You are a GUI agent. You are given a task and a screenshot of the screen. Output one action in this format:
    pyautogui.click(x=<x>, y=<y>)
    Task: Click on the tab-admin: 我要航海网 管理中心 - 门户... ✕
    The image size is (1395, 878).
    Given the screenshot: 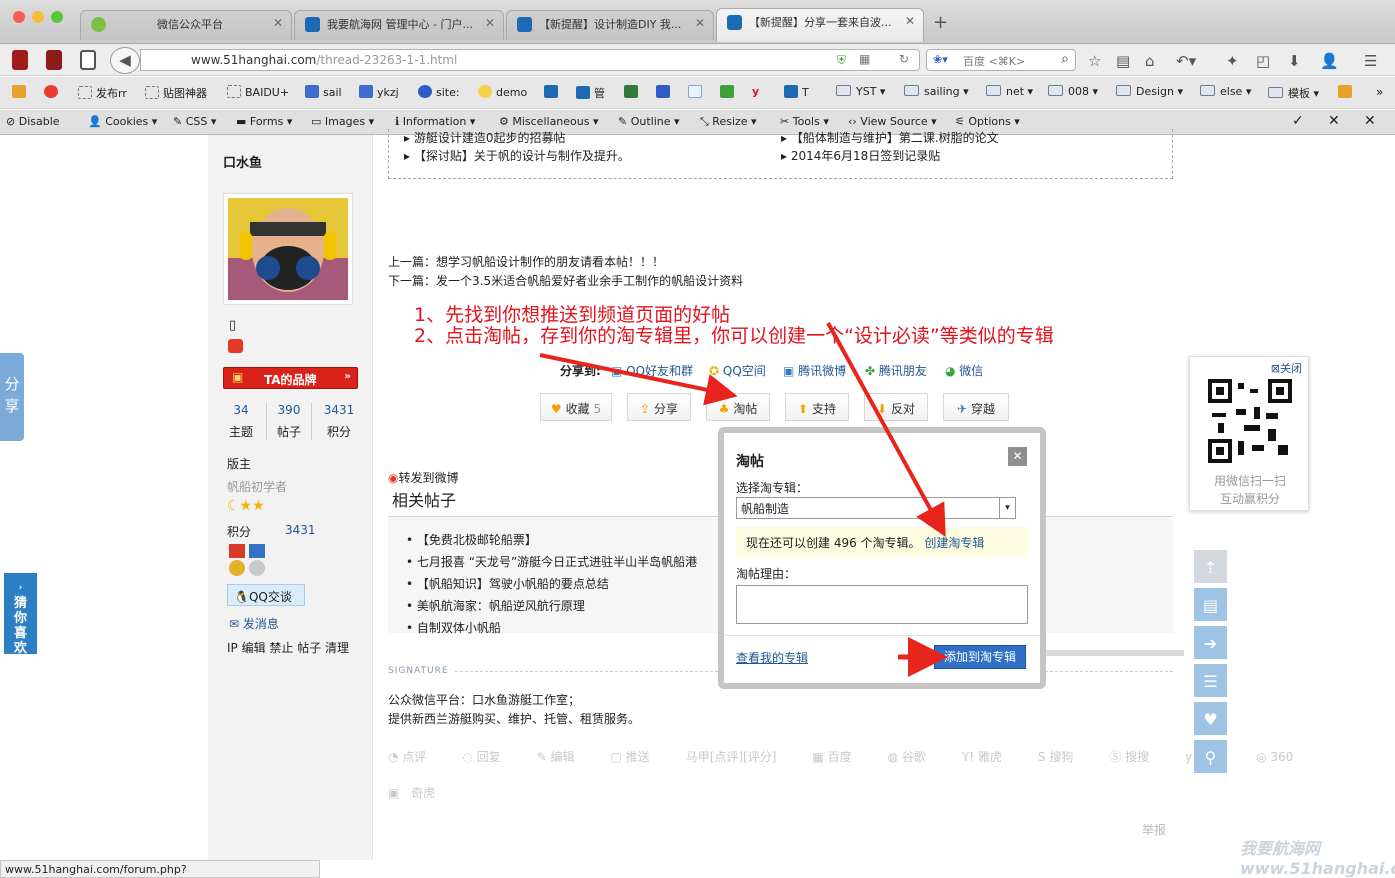 What is the action you would take?
    pyautogui.click(x=399, y=25)
    